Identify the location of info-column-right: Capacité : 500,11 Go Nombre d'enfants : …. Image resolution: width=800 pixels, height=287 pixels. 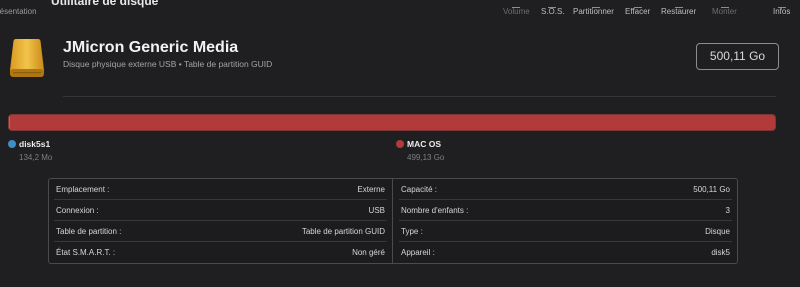
(565, 221).